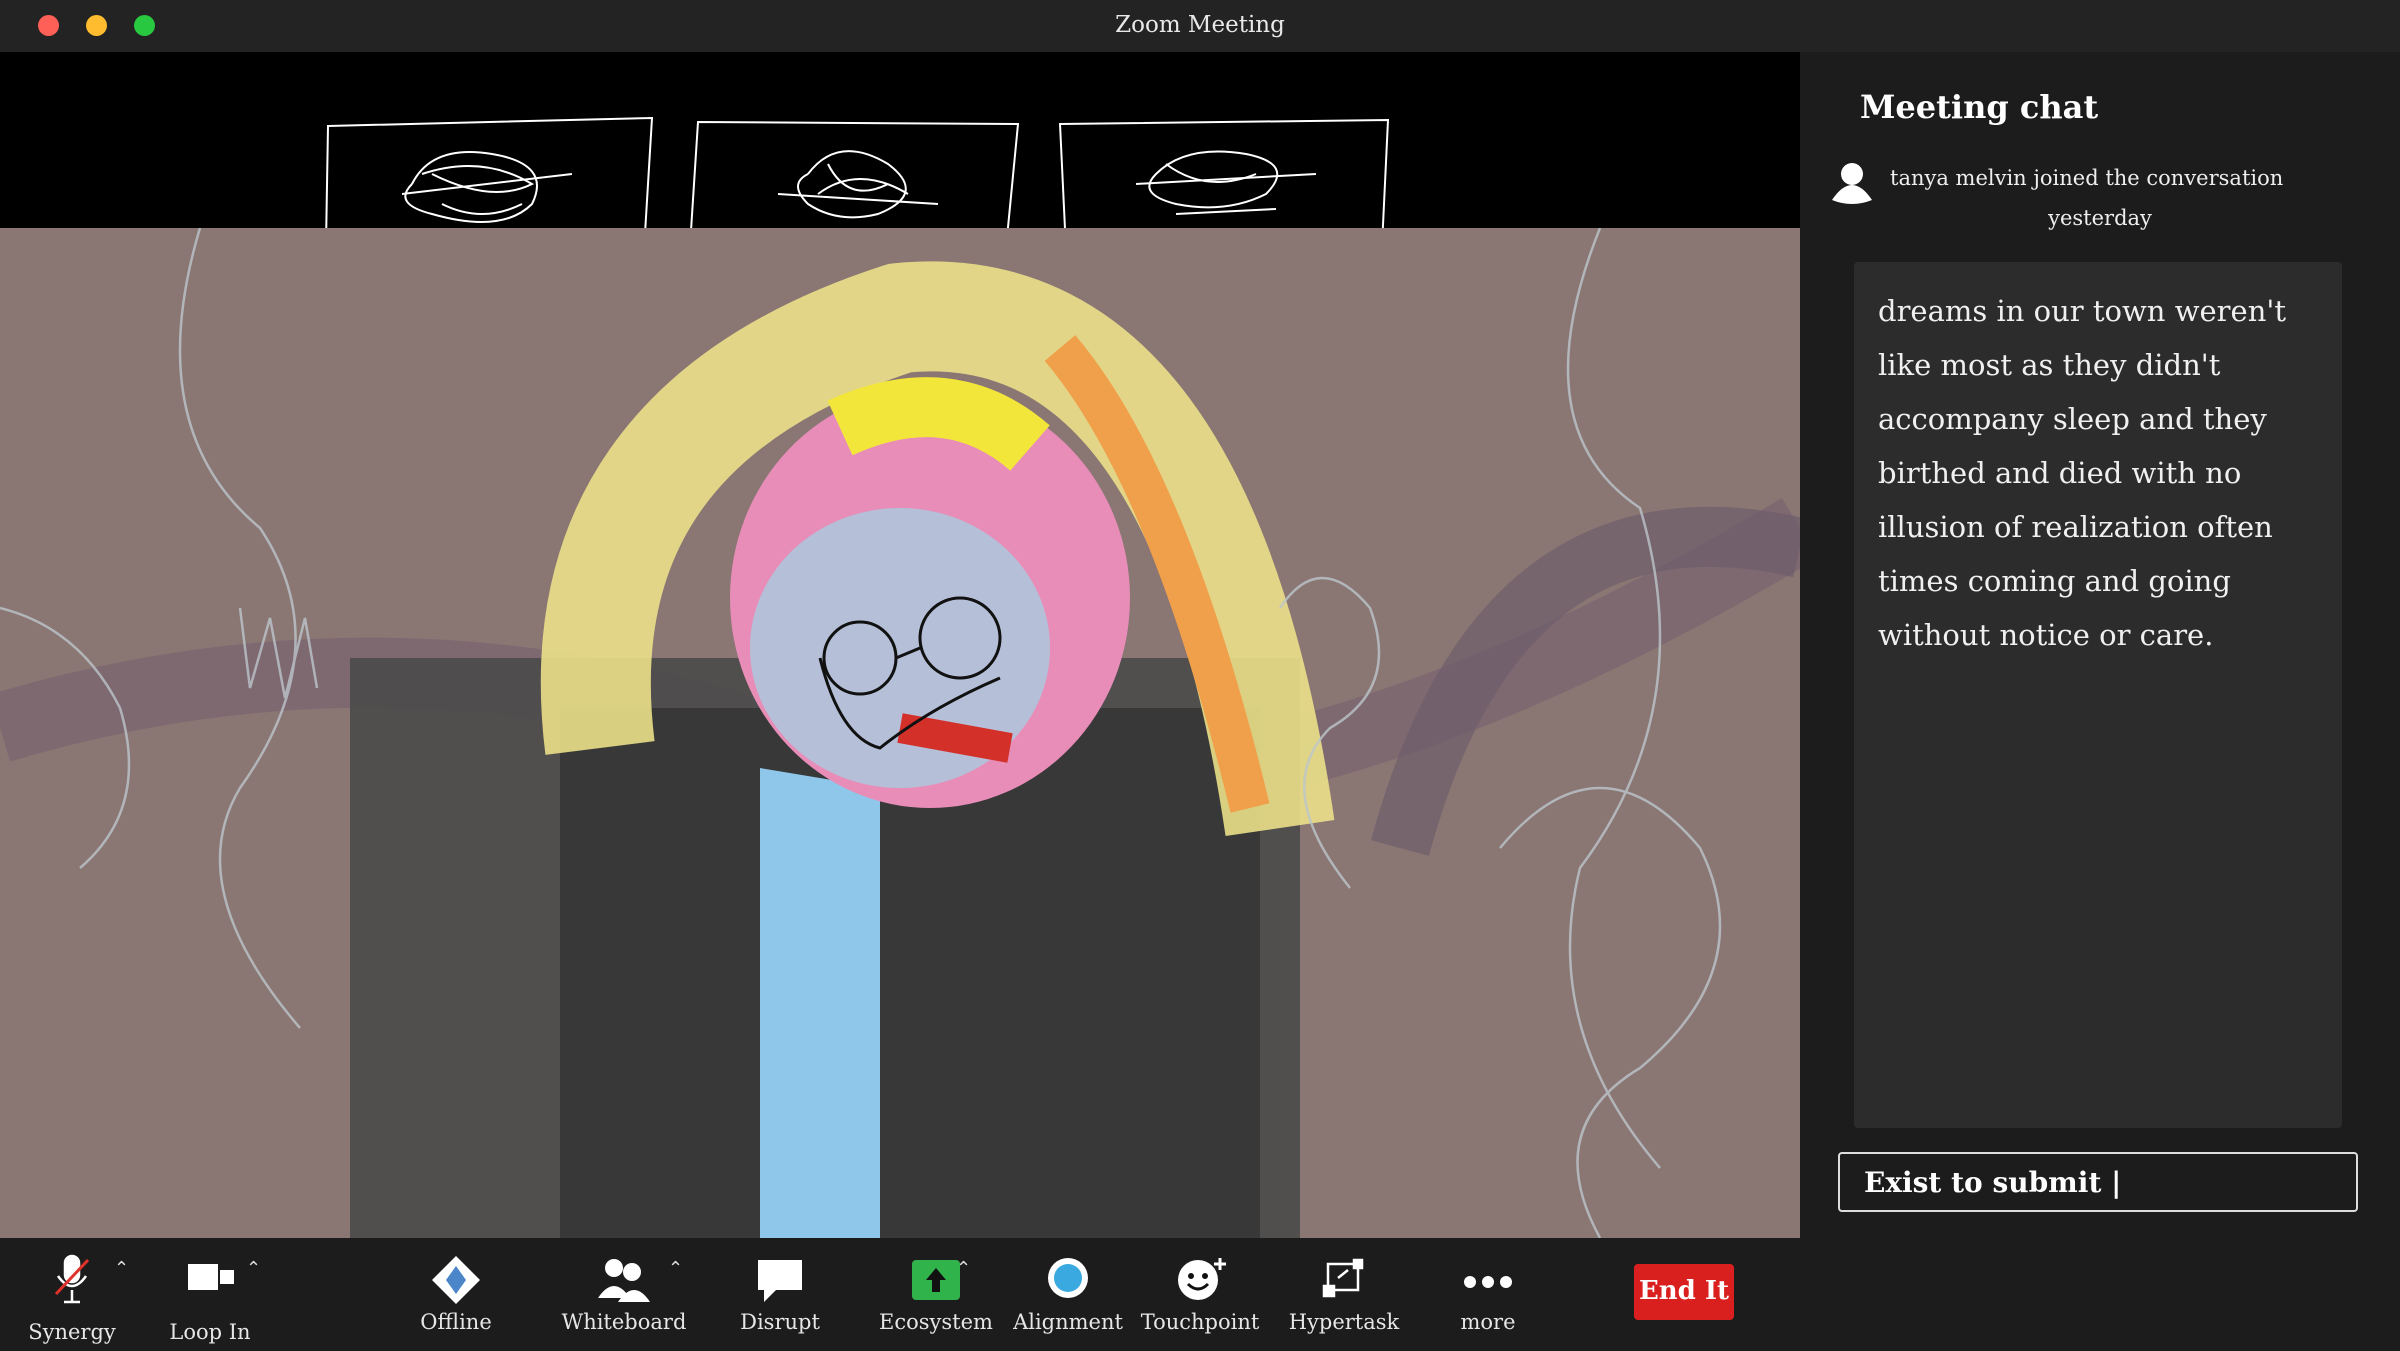 Image resolution: width=2400 pixels, height=1351 pixels. What do you see at coordinates (1344, 1280) in the screenshot?
I see `apps-icon` at bounding box center [1344, 1280].